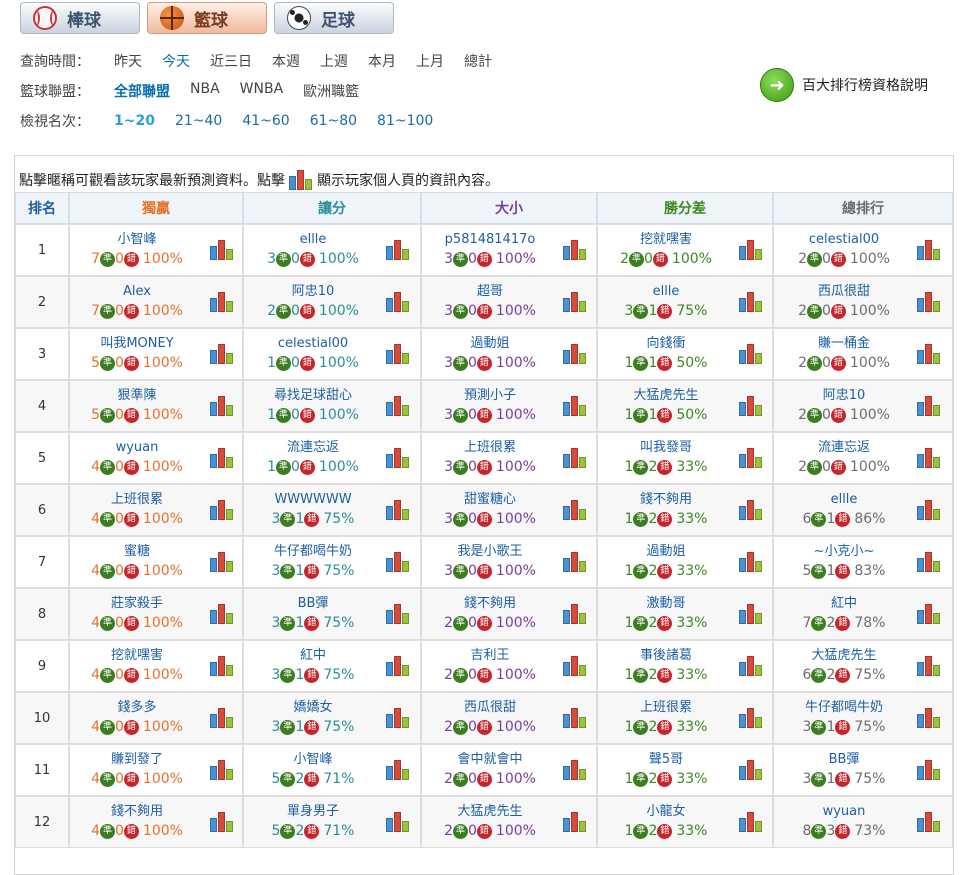  Describe the element at coordinates (490, 500) in the screenshot. I see `player-name-link: 甜蜜糖心` at that location.